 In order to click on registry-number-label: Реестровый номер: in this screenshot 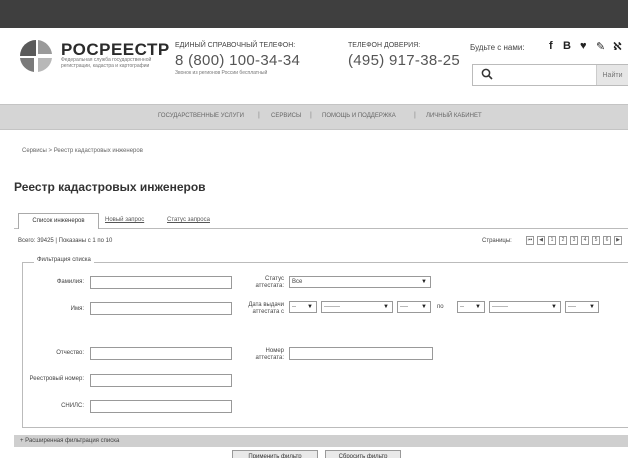, I will do `click(56, 379)`.